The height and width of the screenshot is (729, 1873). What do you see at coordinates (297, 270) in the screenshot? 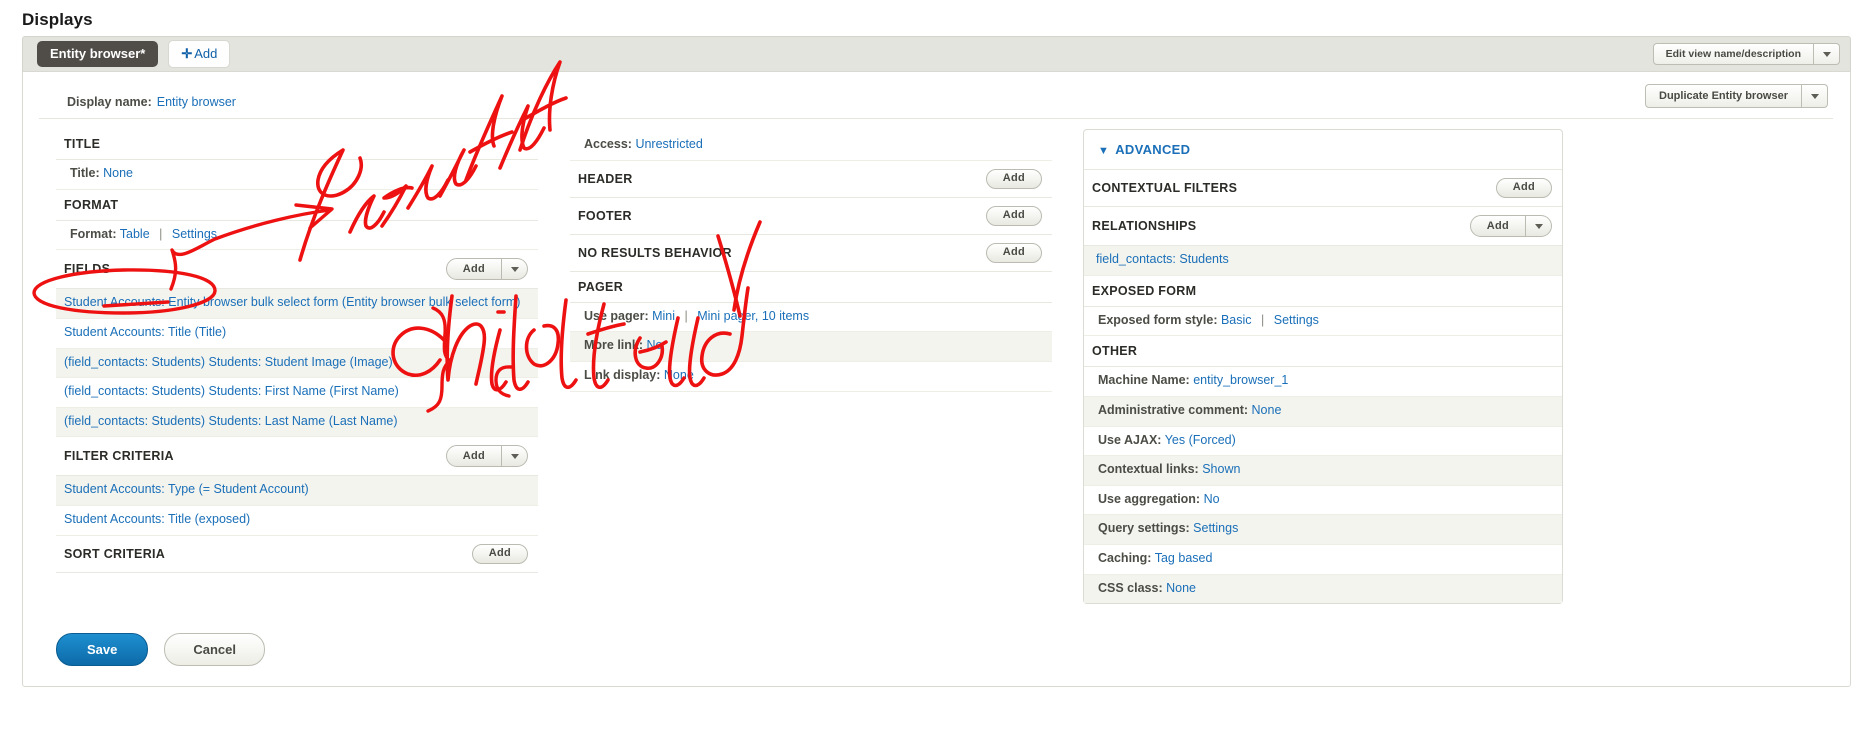
I see `section-fields-heading: FIELDS Add` at bounding box center [297, 270].